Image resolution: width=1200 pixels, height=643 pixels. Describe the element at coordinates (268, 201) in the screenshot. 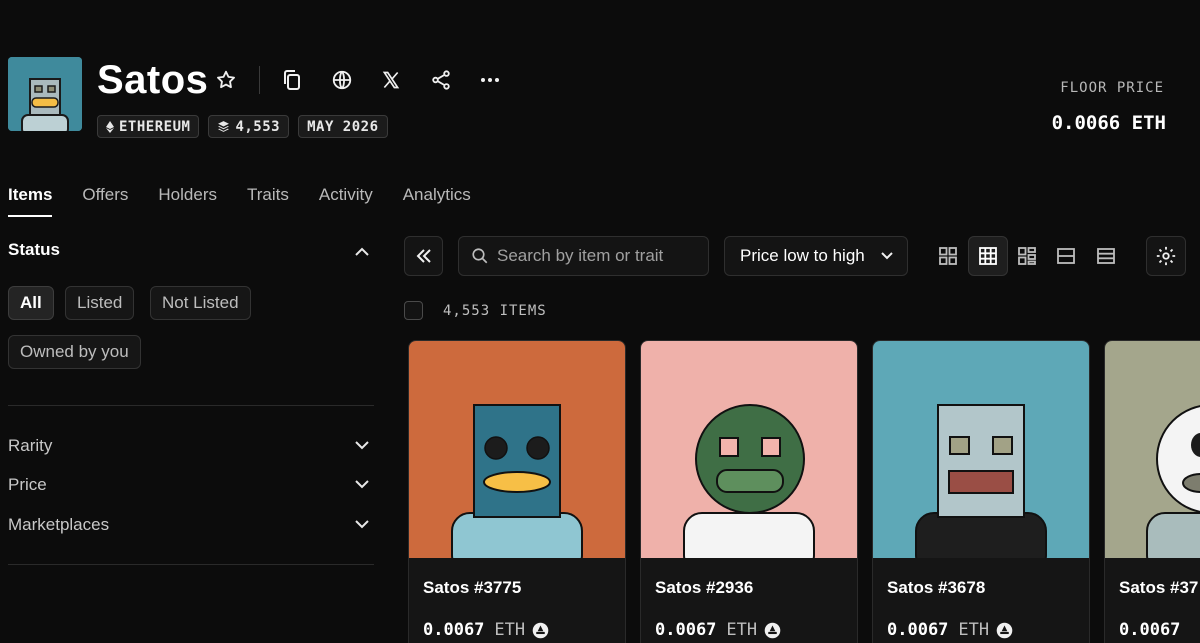

I see `tab-traits: Traits` at that location.